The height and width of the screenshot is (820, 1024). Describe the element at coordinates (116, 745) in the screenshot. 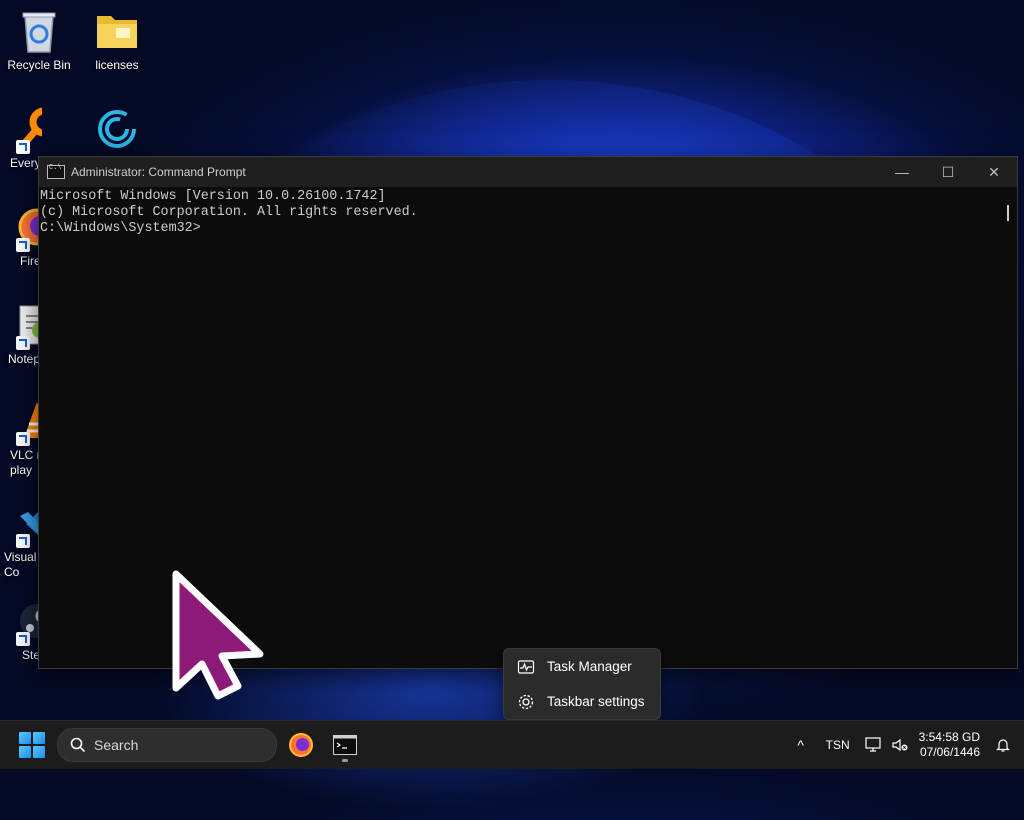

I see `search-placeholder: Search` at that location.